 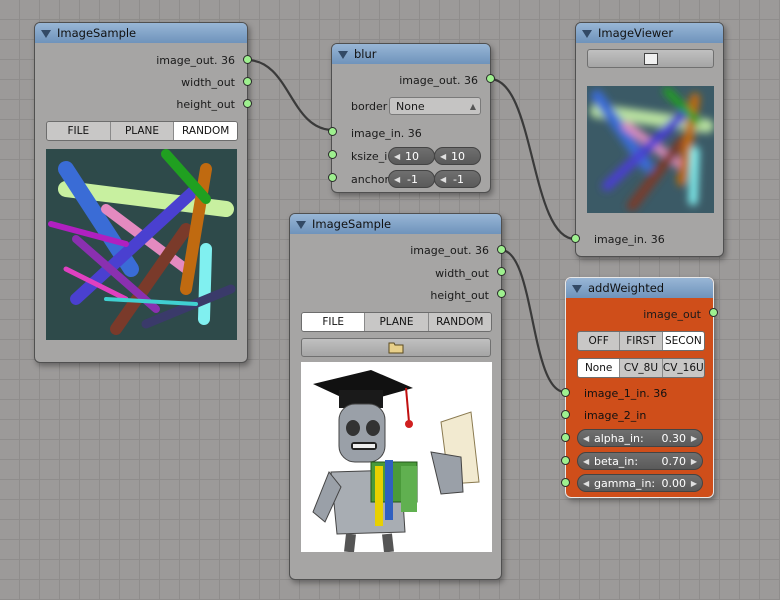 What do you see at coordinates (599, 341) in the screenshot?
I see `mode-off-button: OFF` at bounding box center [599, 341].